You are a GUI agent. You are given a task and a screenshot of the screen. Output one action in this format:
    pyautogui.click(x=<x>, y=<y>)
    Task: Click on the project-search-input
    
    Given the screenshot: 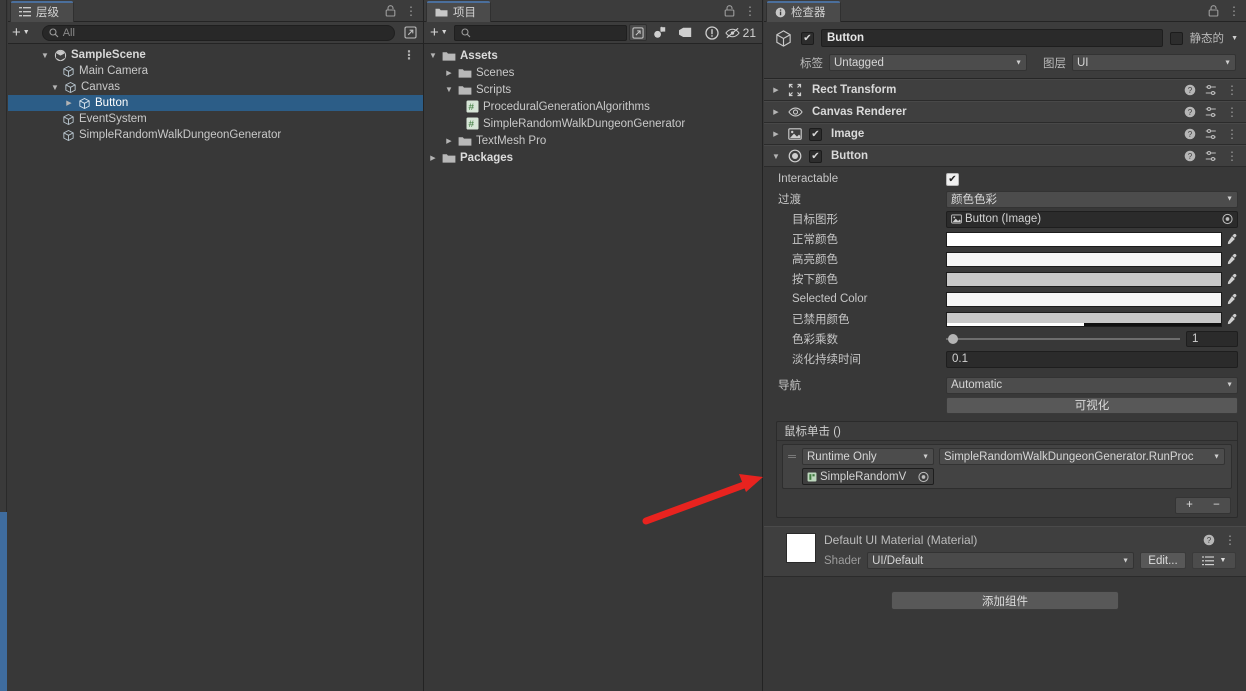 What is the action you would take?
    pyautogui.click(x=540, y=32)
    